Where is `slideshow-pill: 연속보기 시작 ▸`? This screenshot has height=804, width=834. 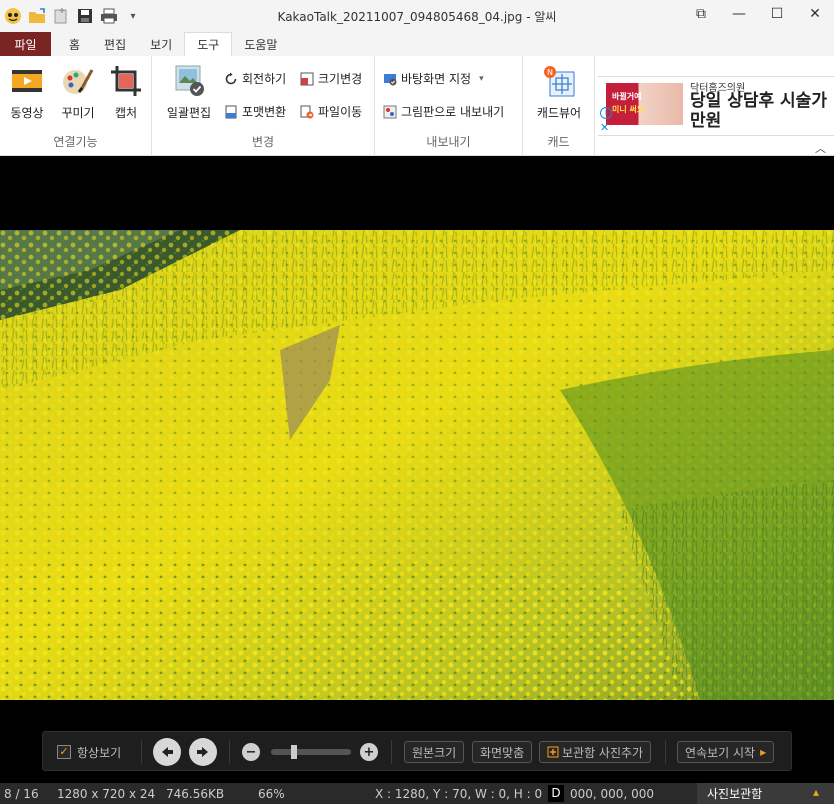 slideshow-pill: 연속보기 시작 ▸ is located at coordinates (726, 752).